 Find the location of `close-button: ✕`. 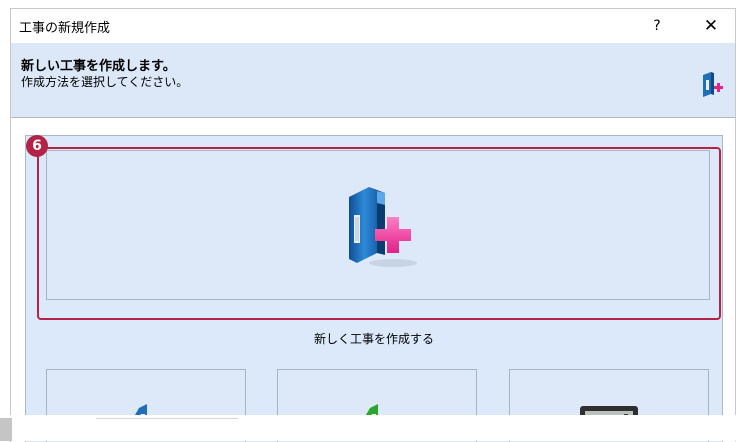

close-button: ✕ is located at coordinates (711, 26).